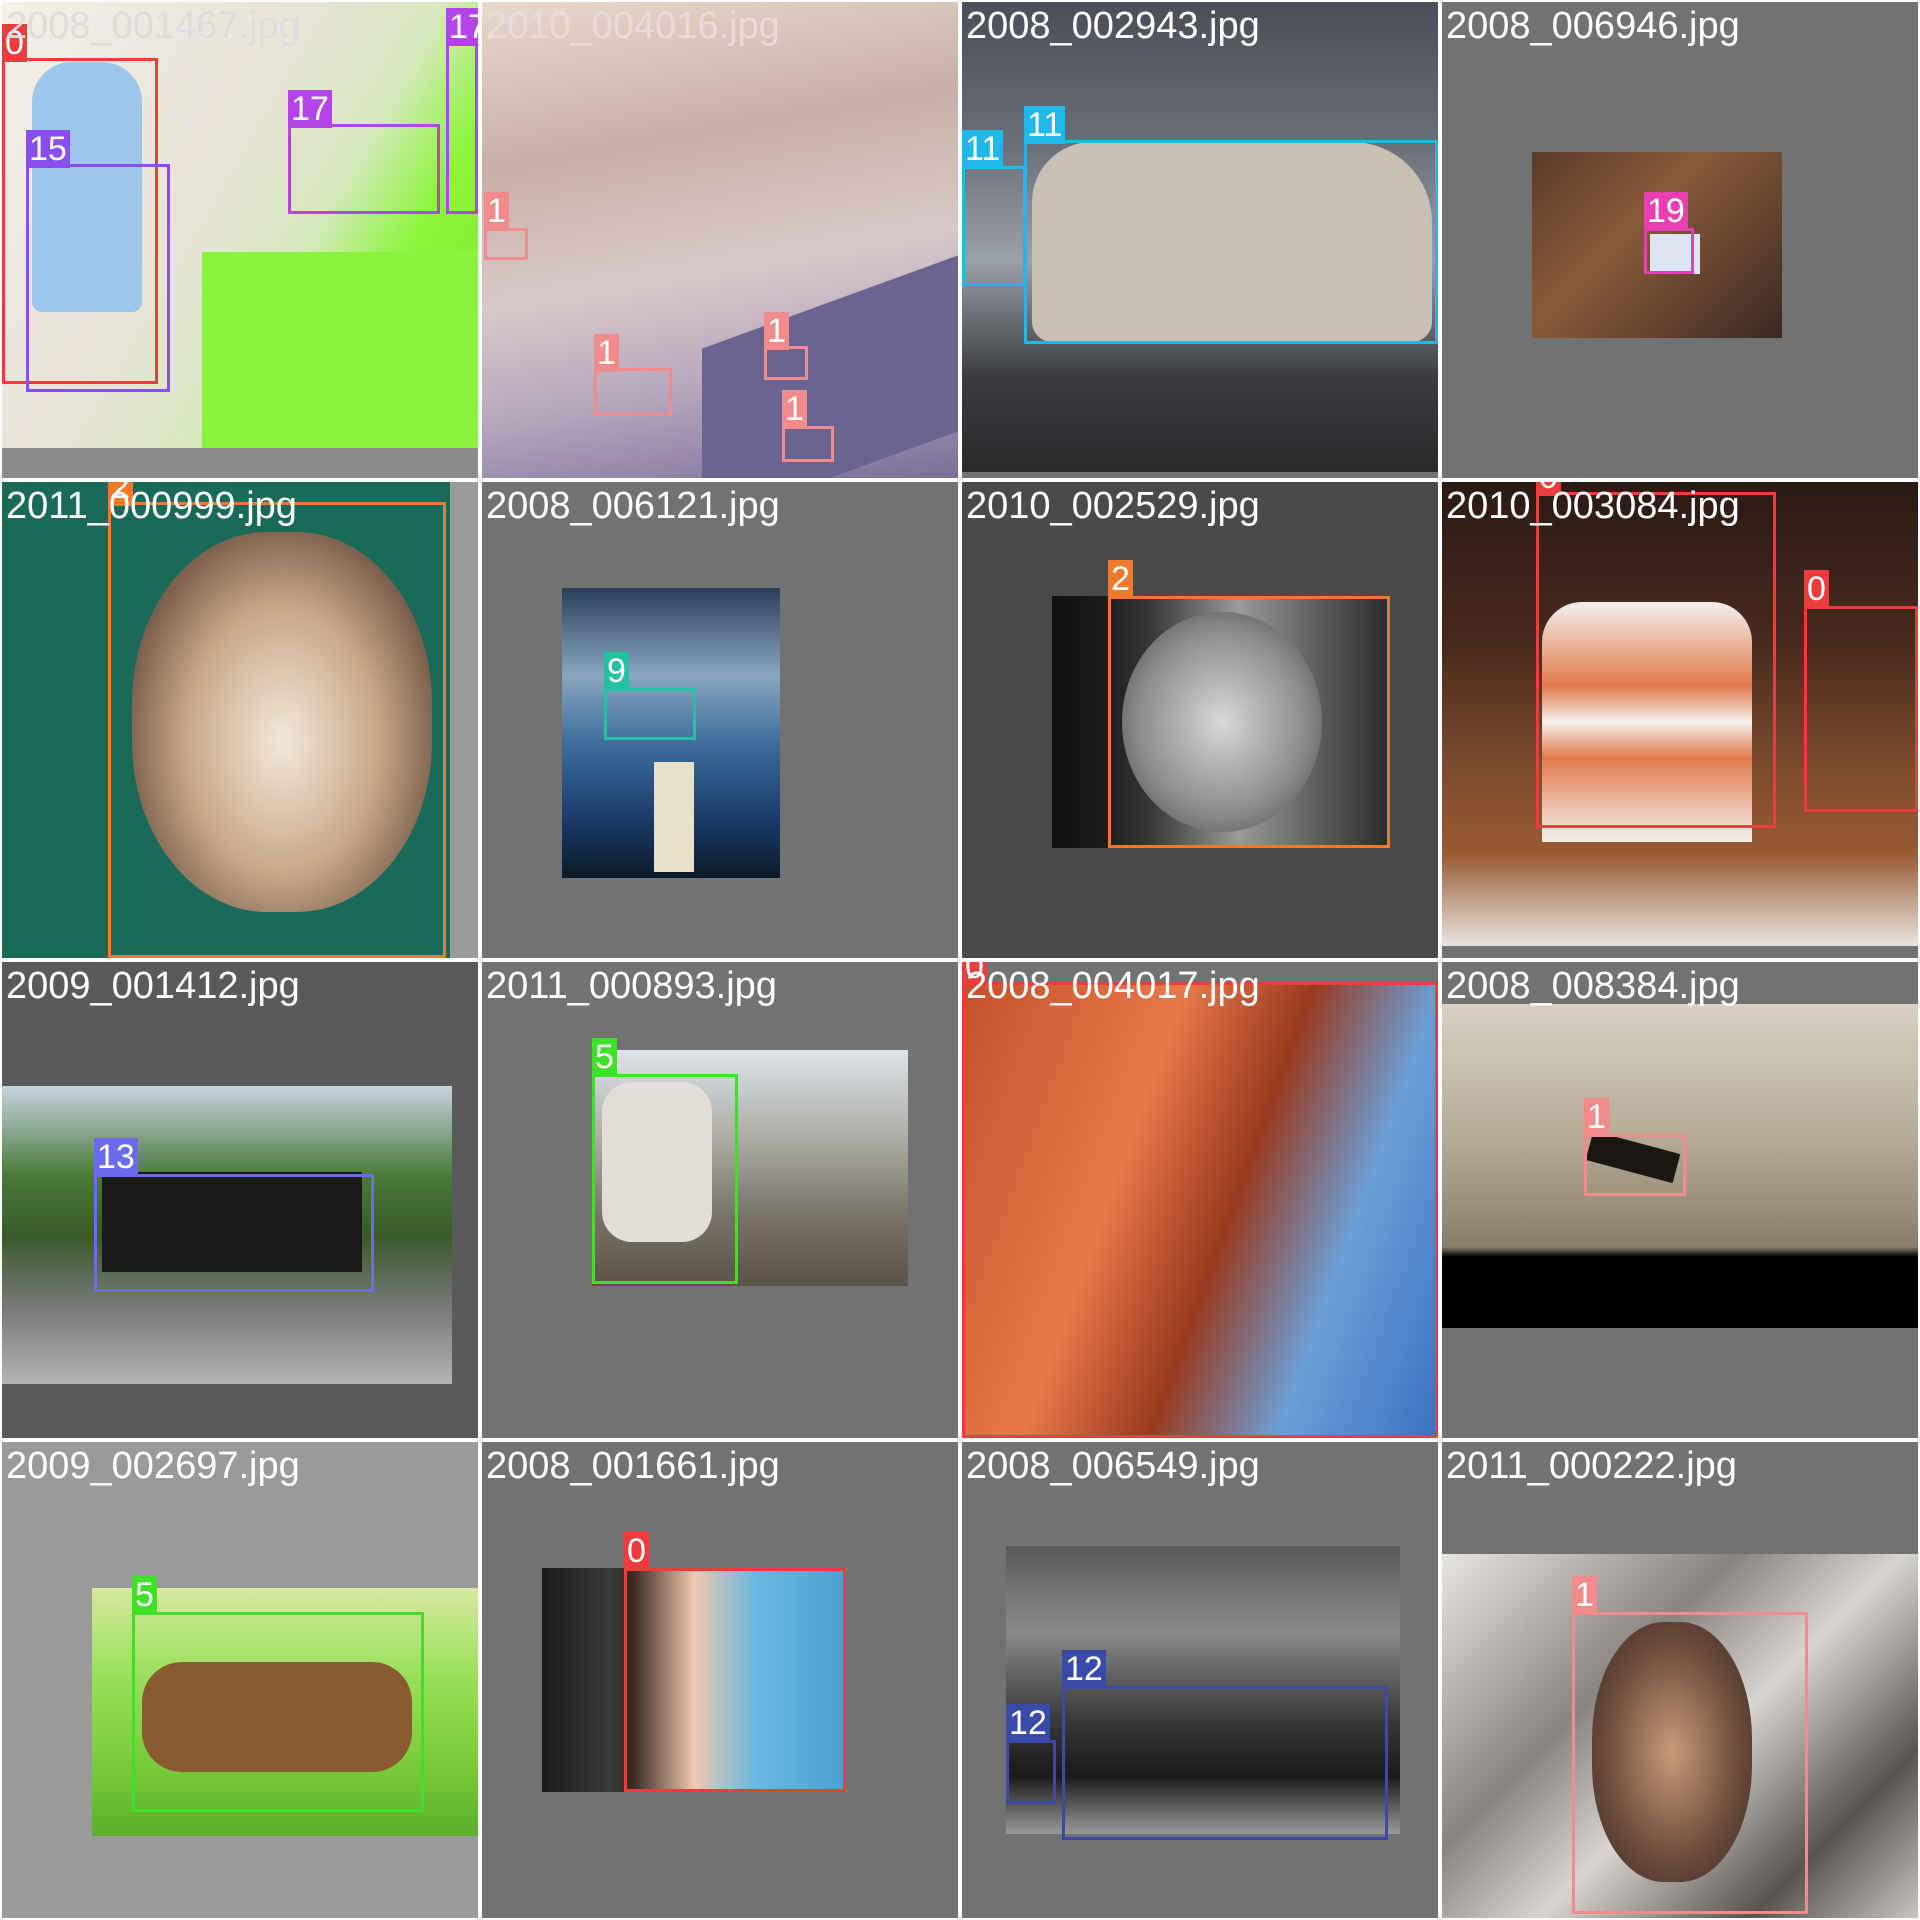 Image resolution: width=1920 pixels, height=1920 pixels. Describe the element at coordinates (1120, 579) in the screenshot. I see `box-label: 2` at that location.